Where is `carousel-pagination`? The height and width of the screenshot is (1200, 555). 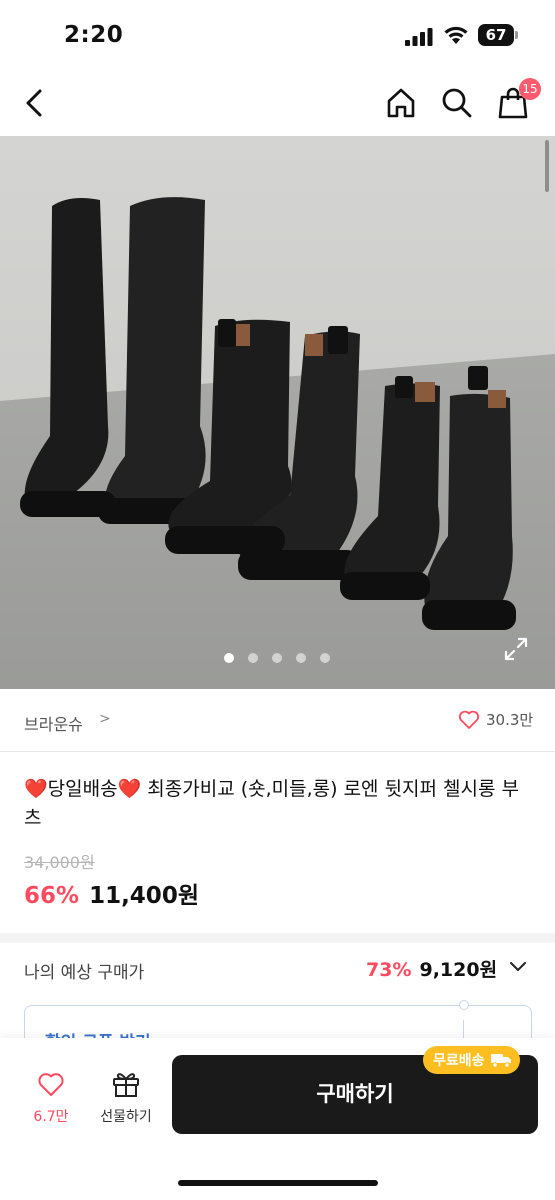 carousel-pagination is located at coordinates (277, 658).